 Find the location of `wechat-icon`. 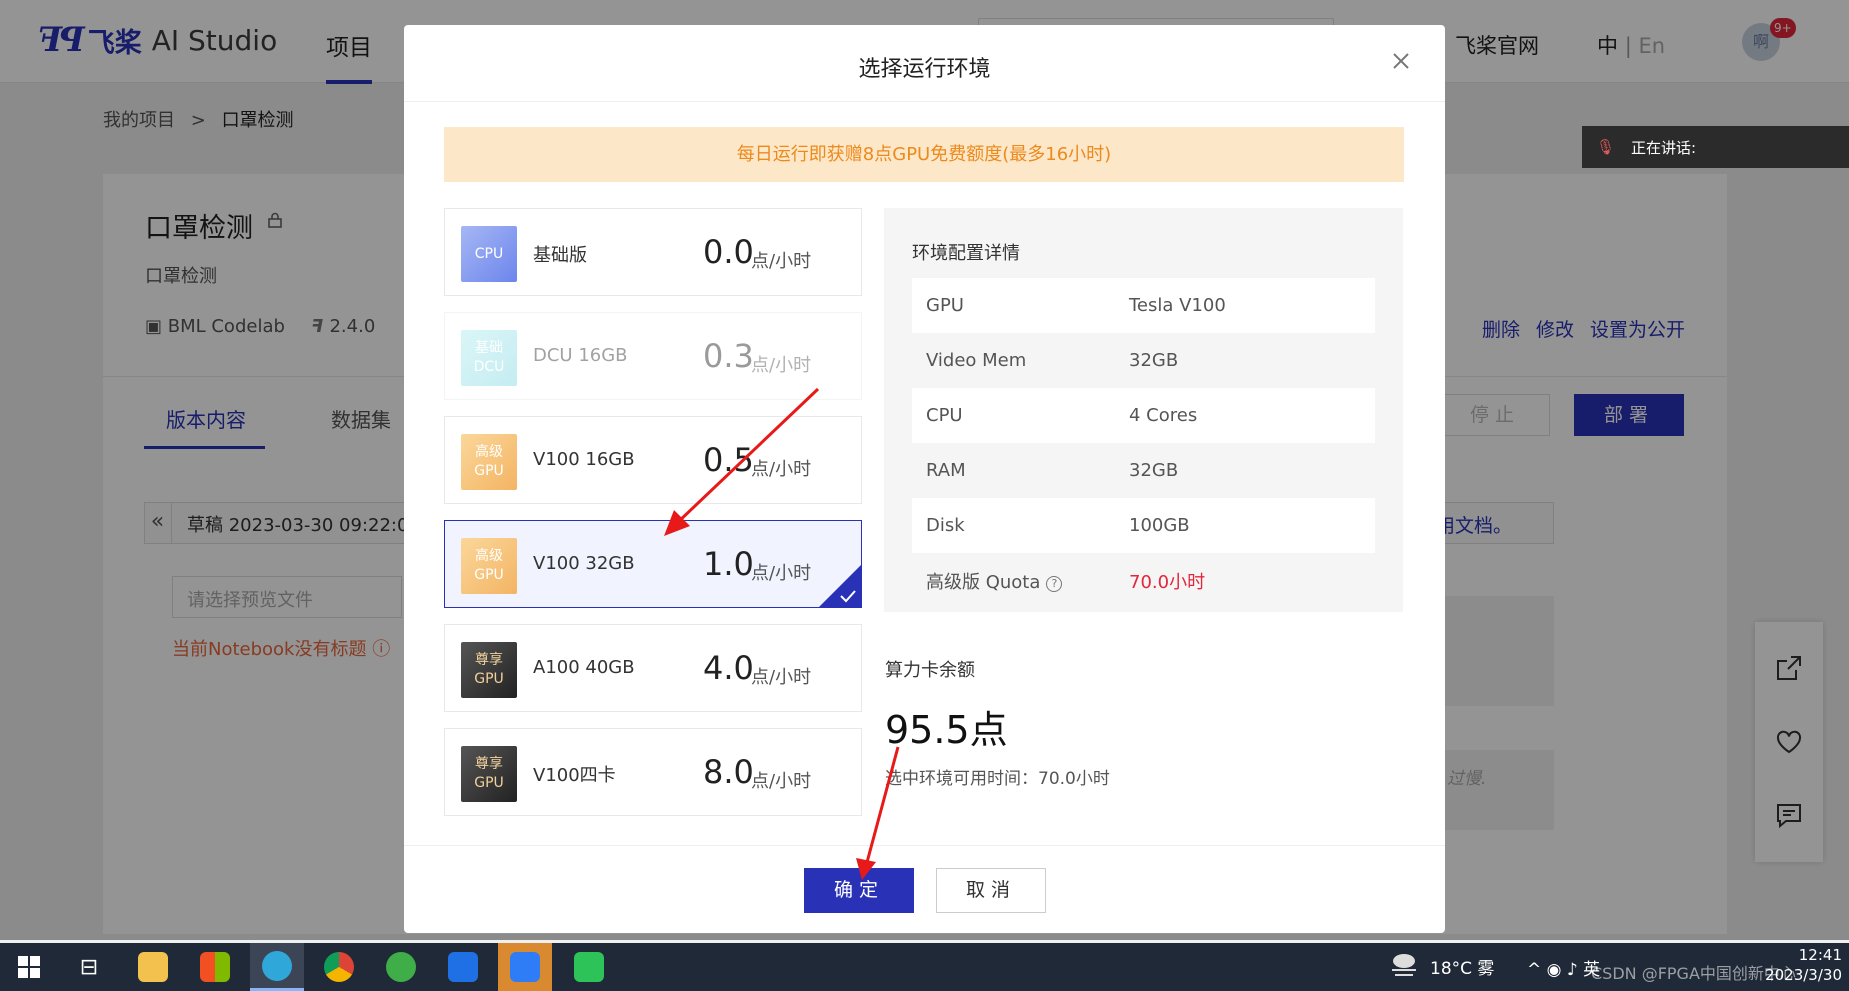

wechat-icon is located at coordinates (589, 967).